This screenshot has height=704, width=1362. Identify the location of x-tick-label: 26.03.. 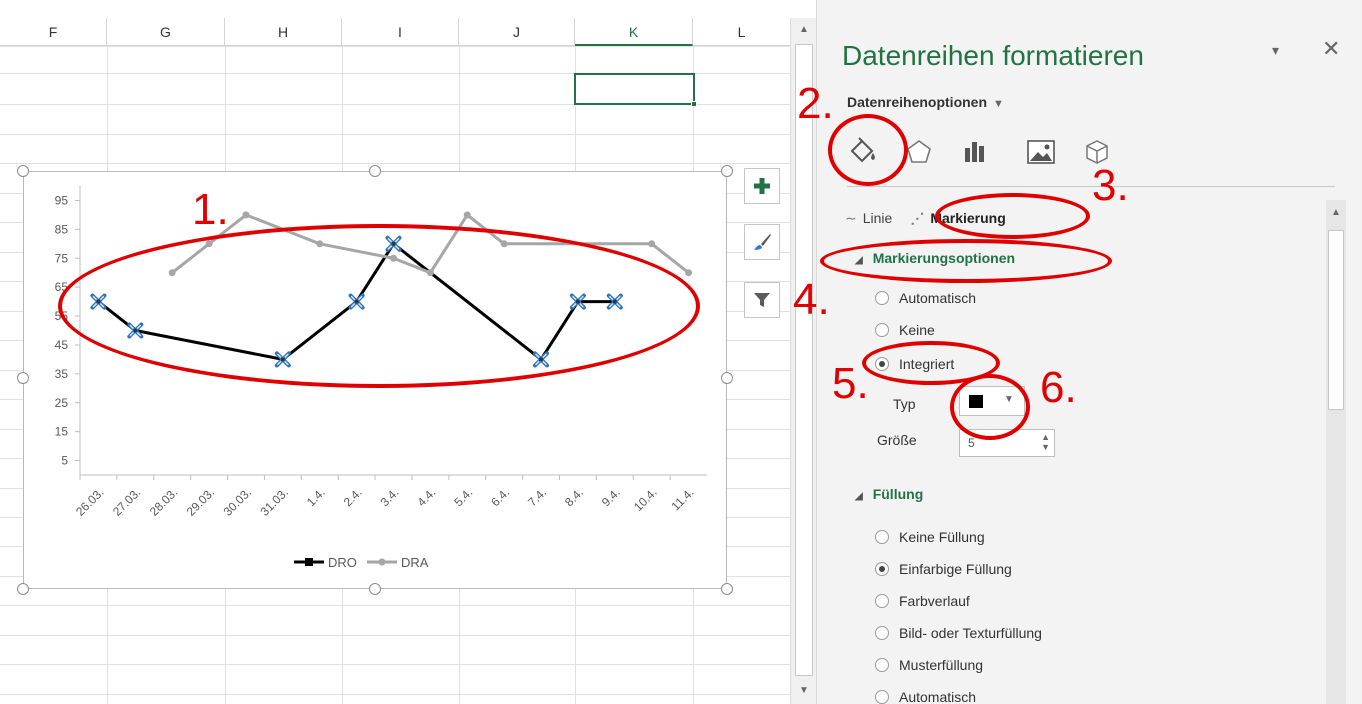
(89, 501).